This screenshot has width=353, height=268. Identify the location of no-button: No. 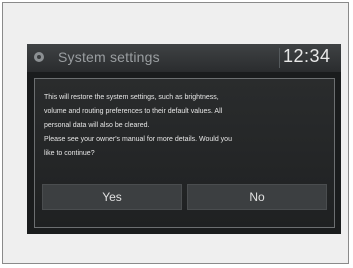
(257, 197).